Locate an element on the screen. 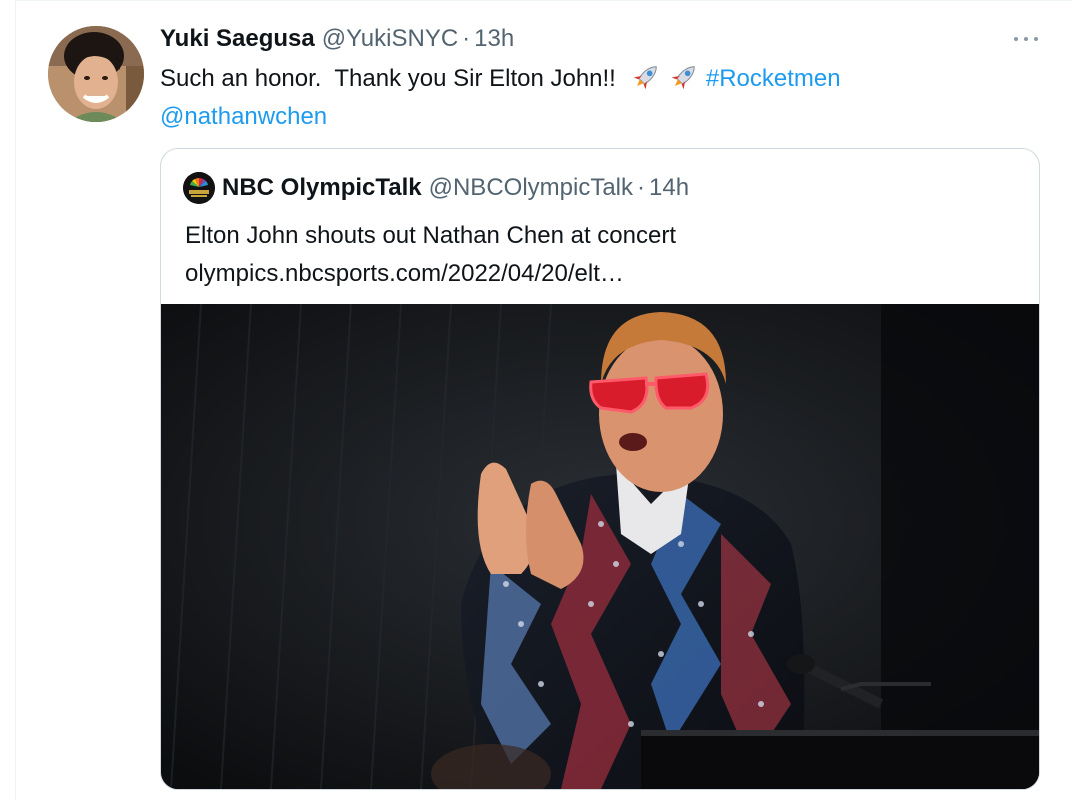 The image size is (1072, 800). mention-link: @nathanwchen is located at coordinates (243, 116).